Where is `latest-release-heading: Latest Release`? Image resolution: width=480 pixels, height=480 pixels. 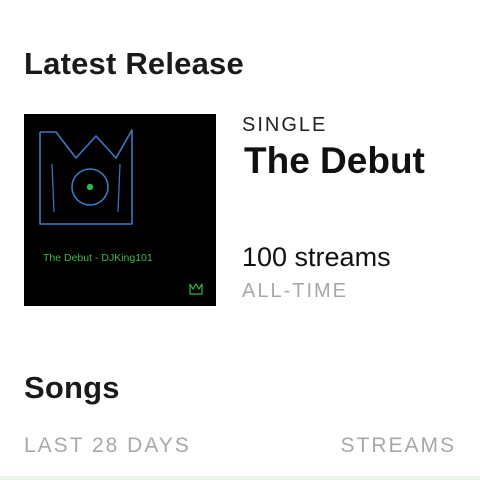 latest-release-heading: Latest Release is located at coordinates (134, 63).